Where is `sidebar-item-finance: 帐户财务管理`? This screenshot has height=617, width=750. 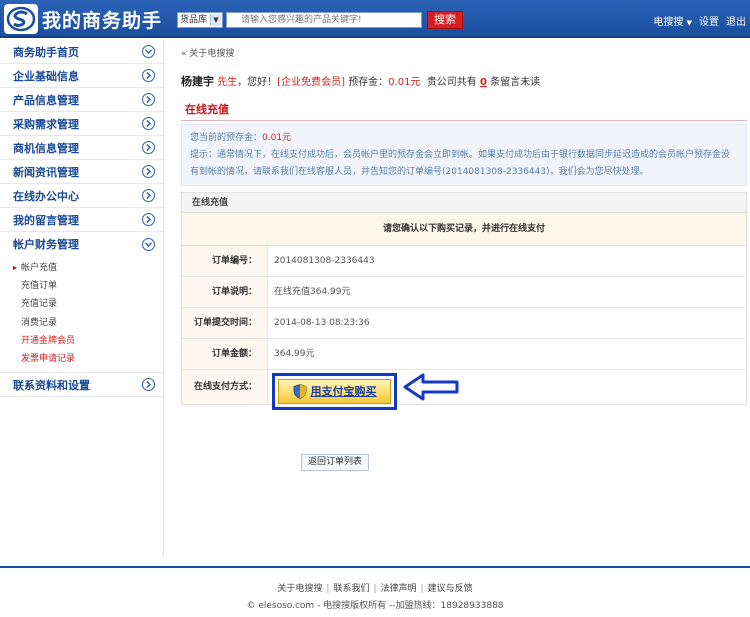
sidebar-item-finance: 帐户财务管理 is located at coordinates (81, 244).